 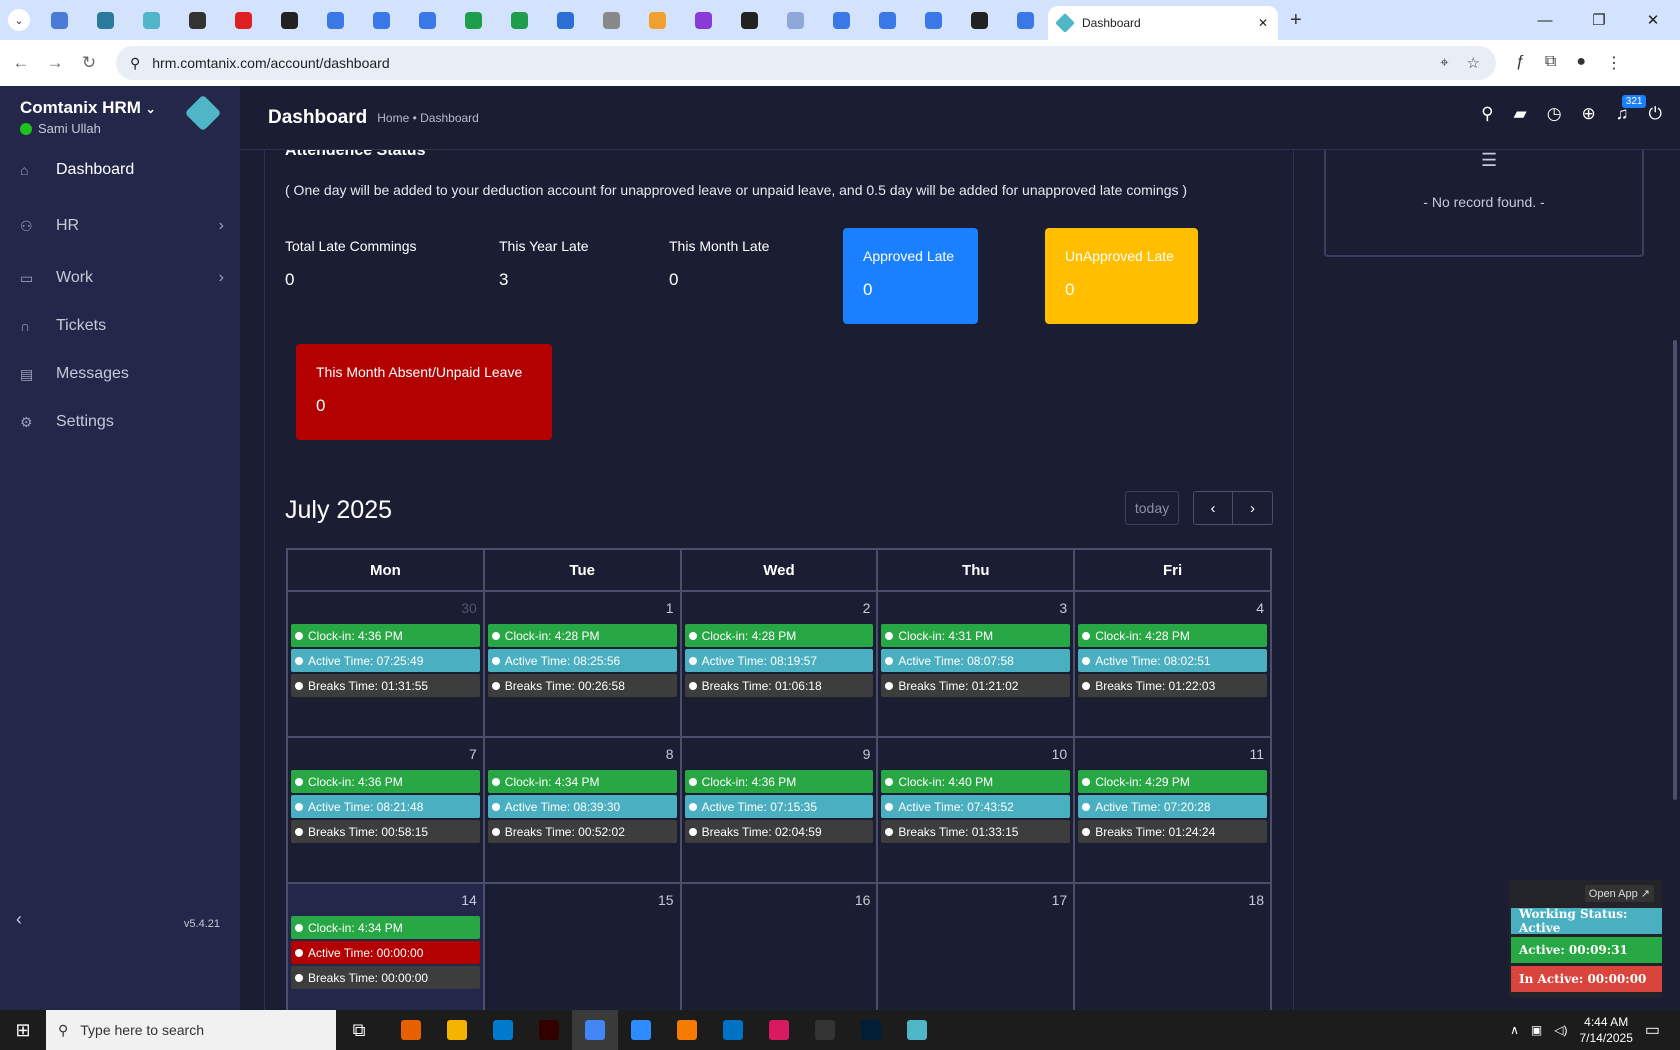 What do you see at coordinates (120, 226) in the screenshot?
I see `sidebar-item-hr: ⚇ HR ›` at bounding box center [120, 226].